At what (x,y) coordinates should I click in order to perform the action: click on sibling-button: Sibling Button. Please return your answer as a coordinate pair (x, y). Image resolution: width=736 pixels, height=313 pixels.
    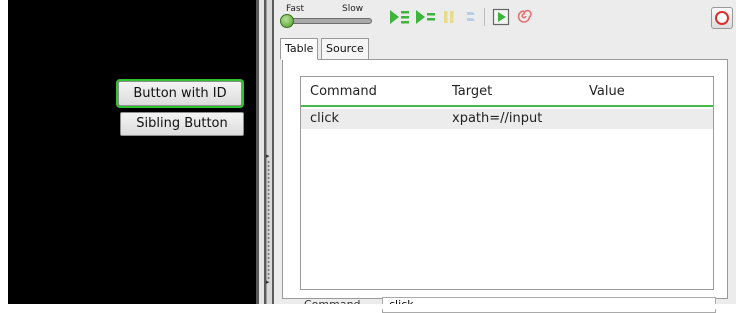
    Looking at the image, I should click on (182, 124).